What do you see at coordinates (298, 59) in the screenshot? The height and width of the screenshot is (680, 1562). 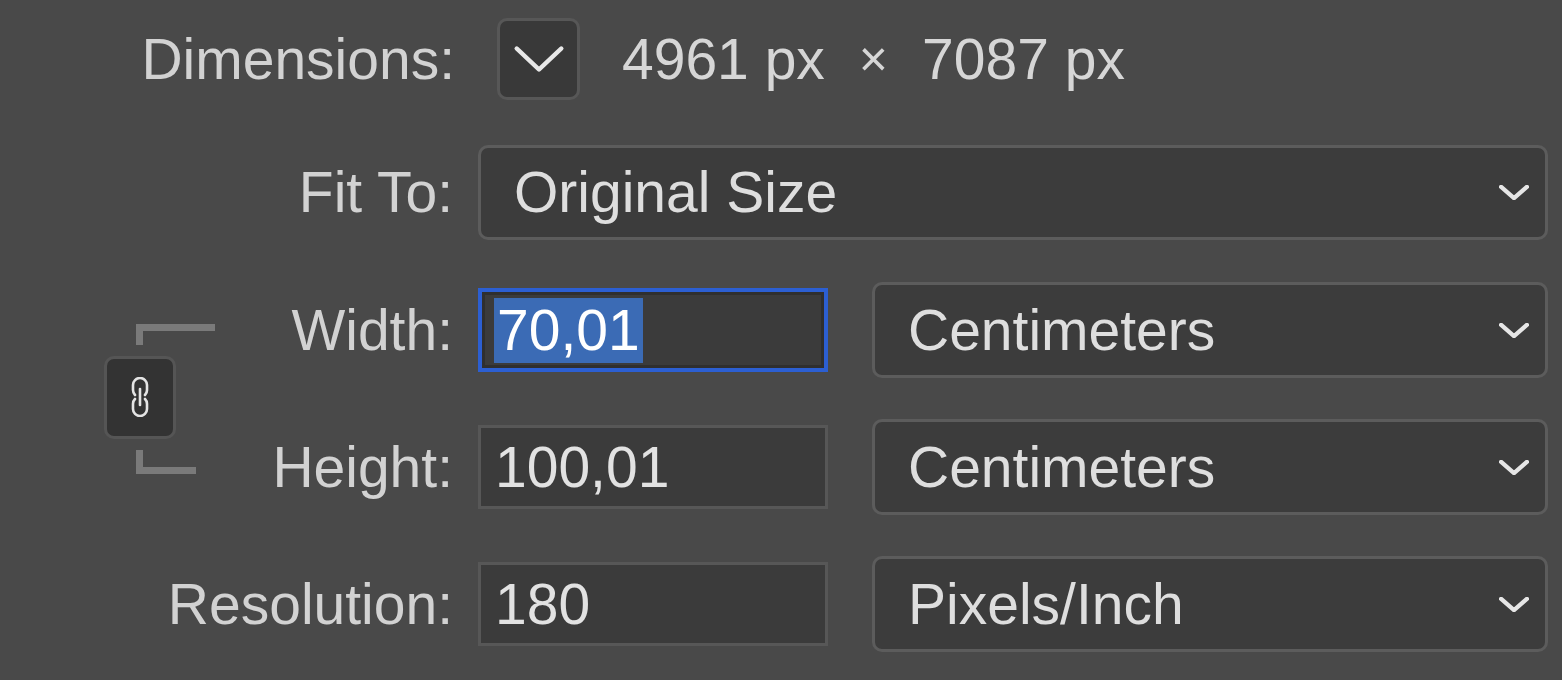 I see `dimensions-label: Dimensions:` at bounding box center [298, 59].